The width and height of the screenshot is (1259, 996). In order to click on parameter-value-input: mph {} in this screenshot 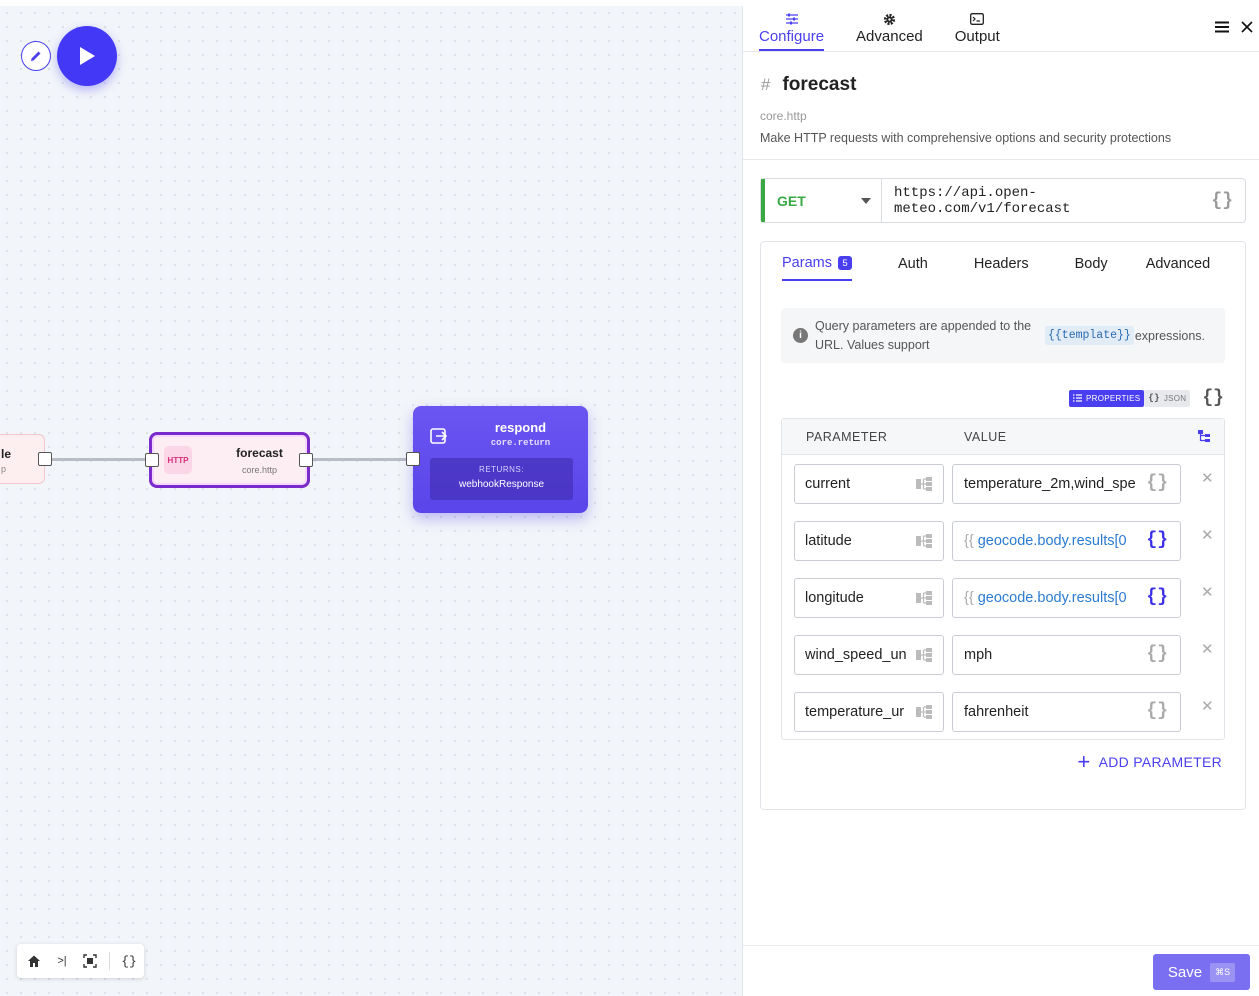, I will do `click(1066, 655)`.